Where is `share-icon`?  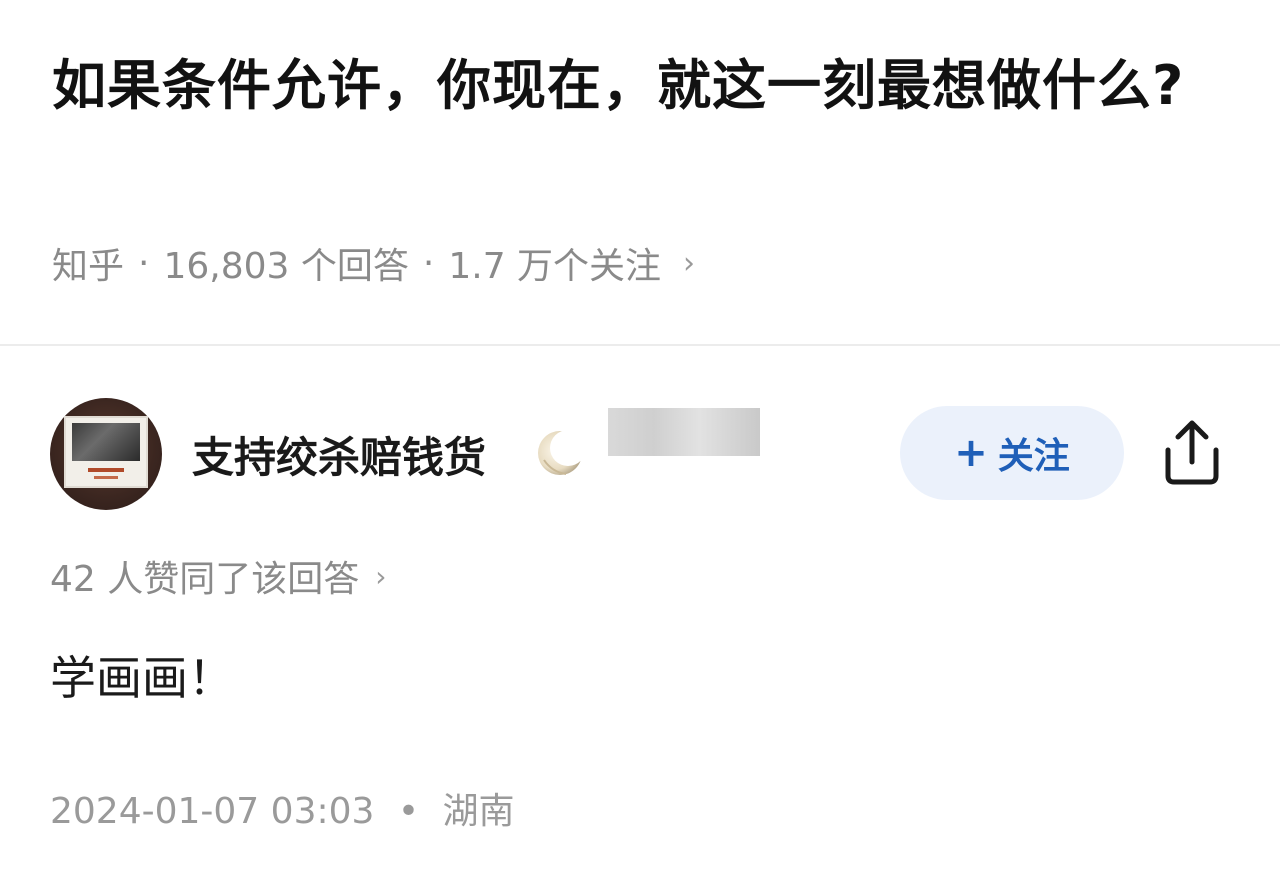 share-icon is located at coordinates (1192, 452).